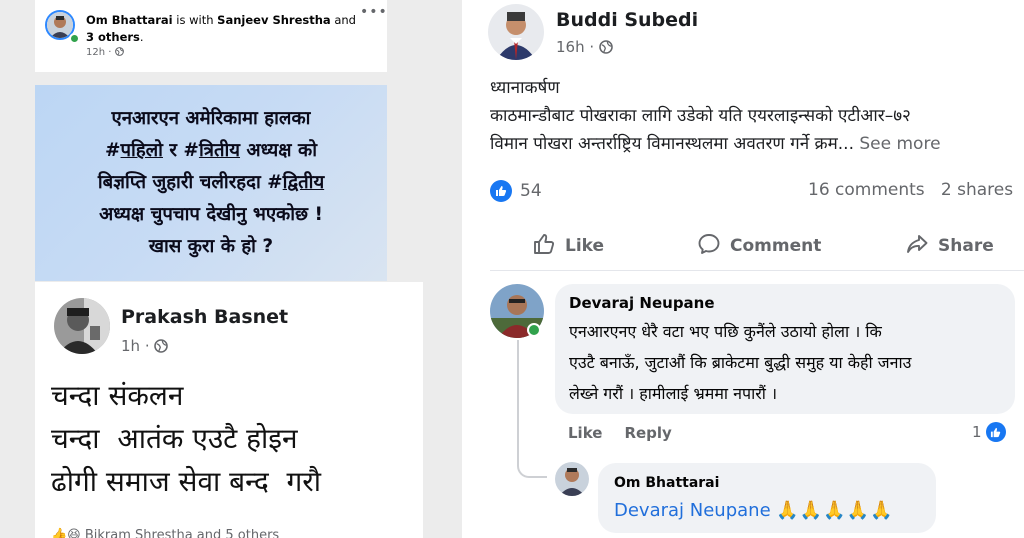 Image resolution: width=1024 pixels, height=538 pixels. What do you see at coordinates (899, 144) in the screenshot?
I see `see-more-link: See more` at bounding box center [899, 144].